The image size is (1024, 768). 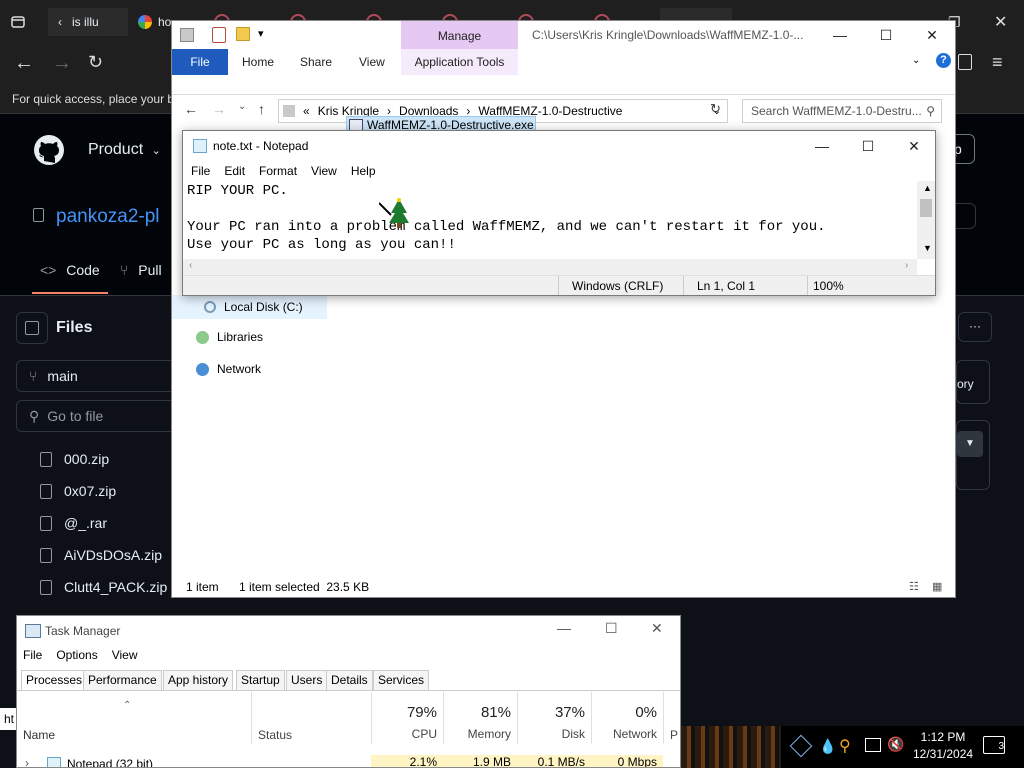 What do you see at coordinates (845, 746) in the screenshot?
I see `search-tray-icon: ⚲` at bounding box center [845, 746].